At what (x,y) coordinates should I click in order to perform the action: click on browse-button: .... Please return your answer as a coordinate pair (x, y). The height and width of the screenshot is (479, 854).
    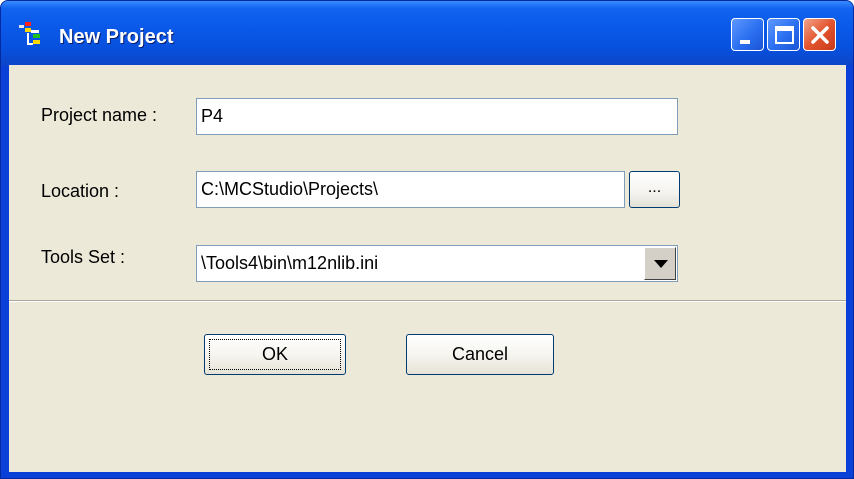
    Looking at the image, I should click on (654, 189).